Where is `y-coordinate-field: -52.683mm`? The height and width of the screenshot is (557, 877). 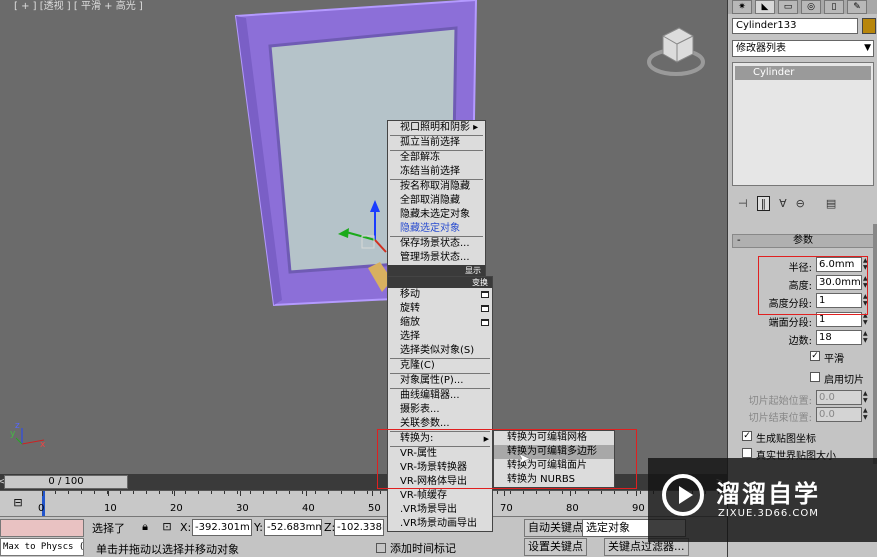 y-coordinate-field: -52.683mm is located at coordinates (293, 527).